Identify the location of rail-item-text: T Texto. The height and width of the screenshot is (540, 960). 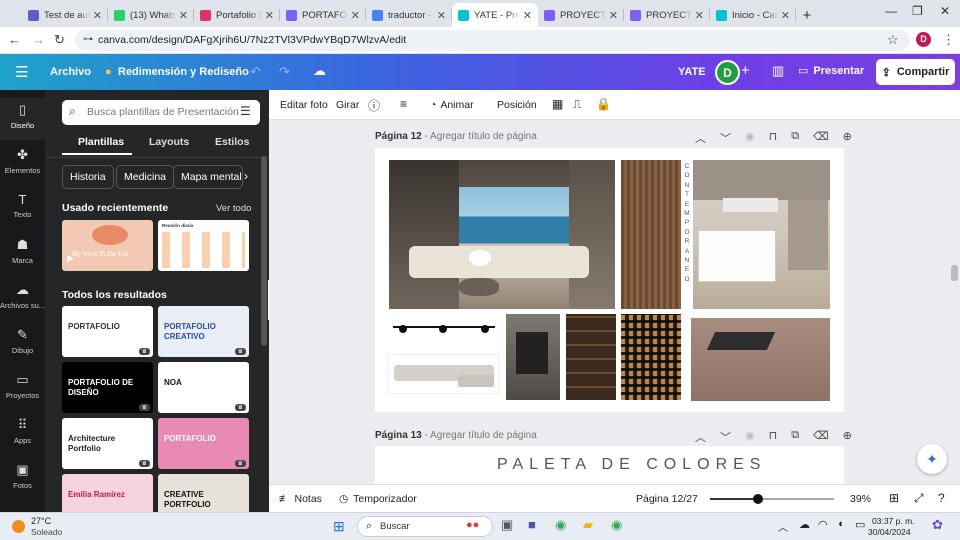
(22, 209).